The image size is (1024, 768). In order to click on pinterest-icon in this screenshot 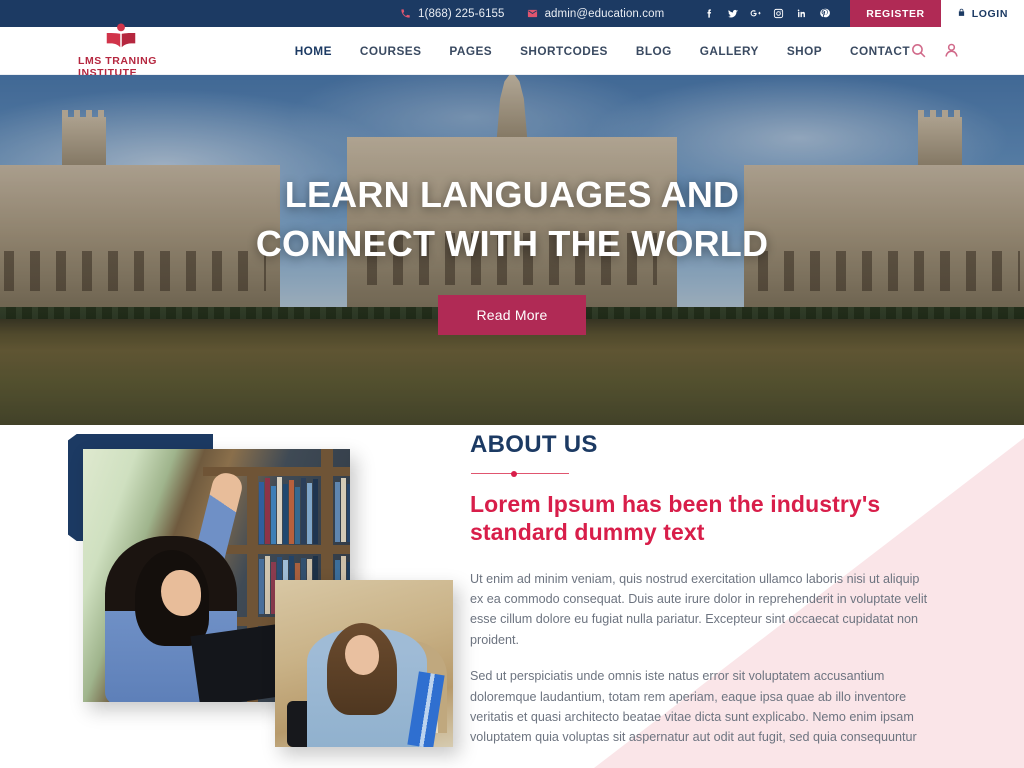, I will do `click(824, 13)`.